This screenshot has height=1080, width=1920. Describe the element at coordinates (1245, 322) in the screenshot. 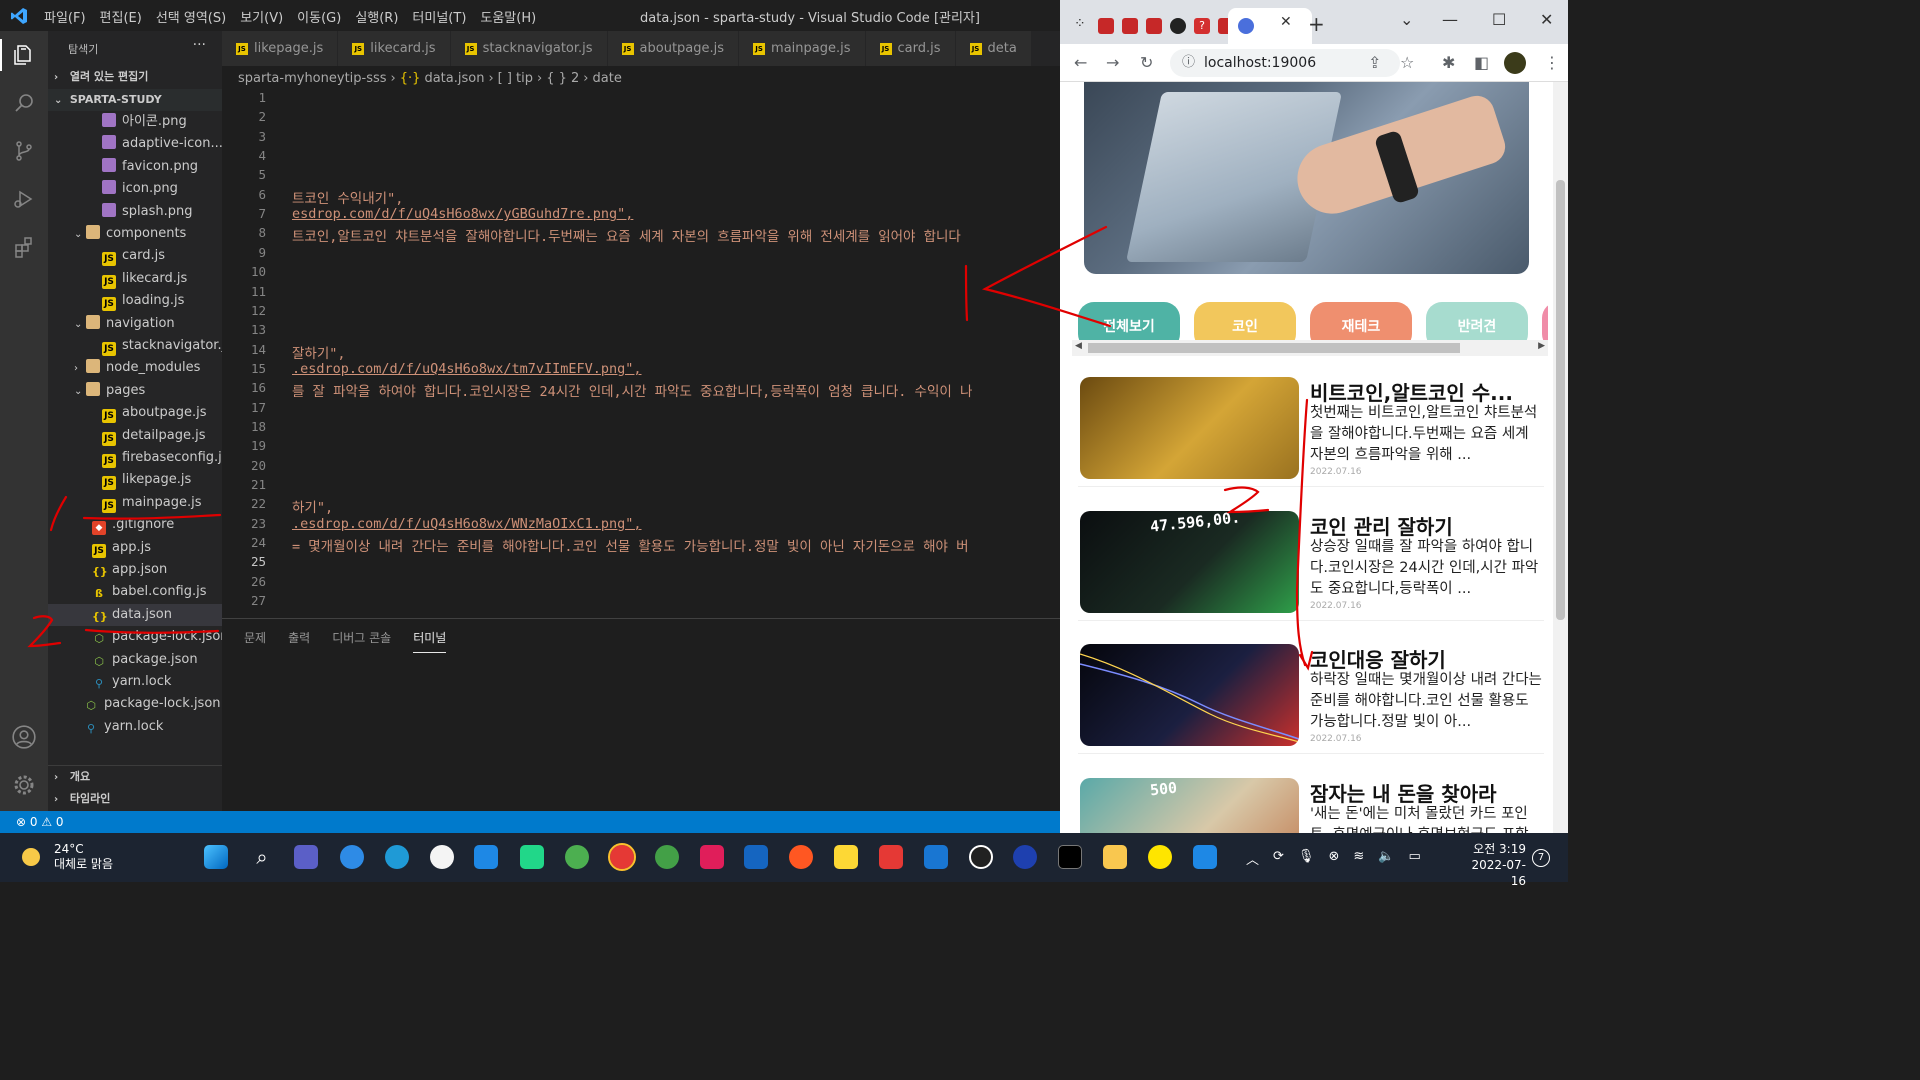

I see `category-button: 코인` at that location.